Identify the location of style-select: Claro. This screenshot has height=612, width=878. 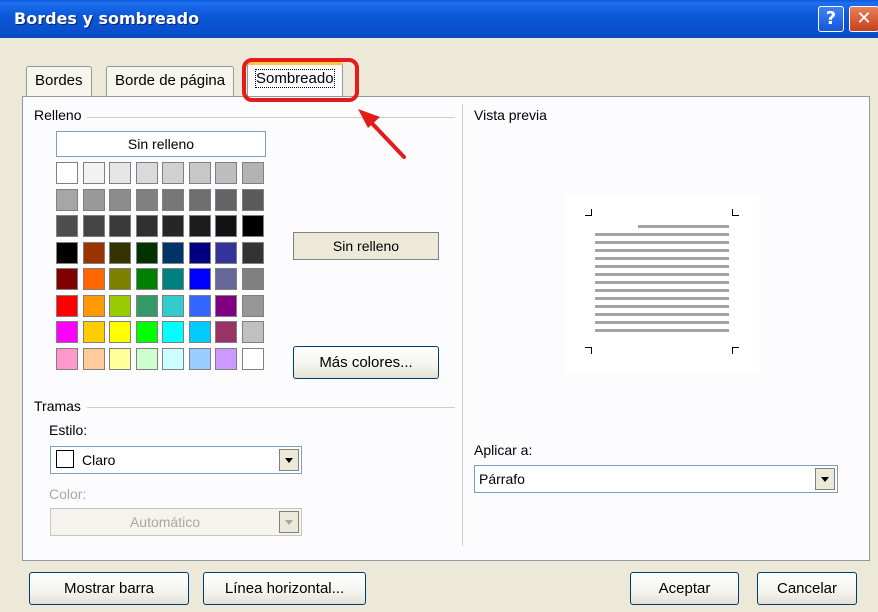
(176, 460).